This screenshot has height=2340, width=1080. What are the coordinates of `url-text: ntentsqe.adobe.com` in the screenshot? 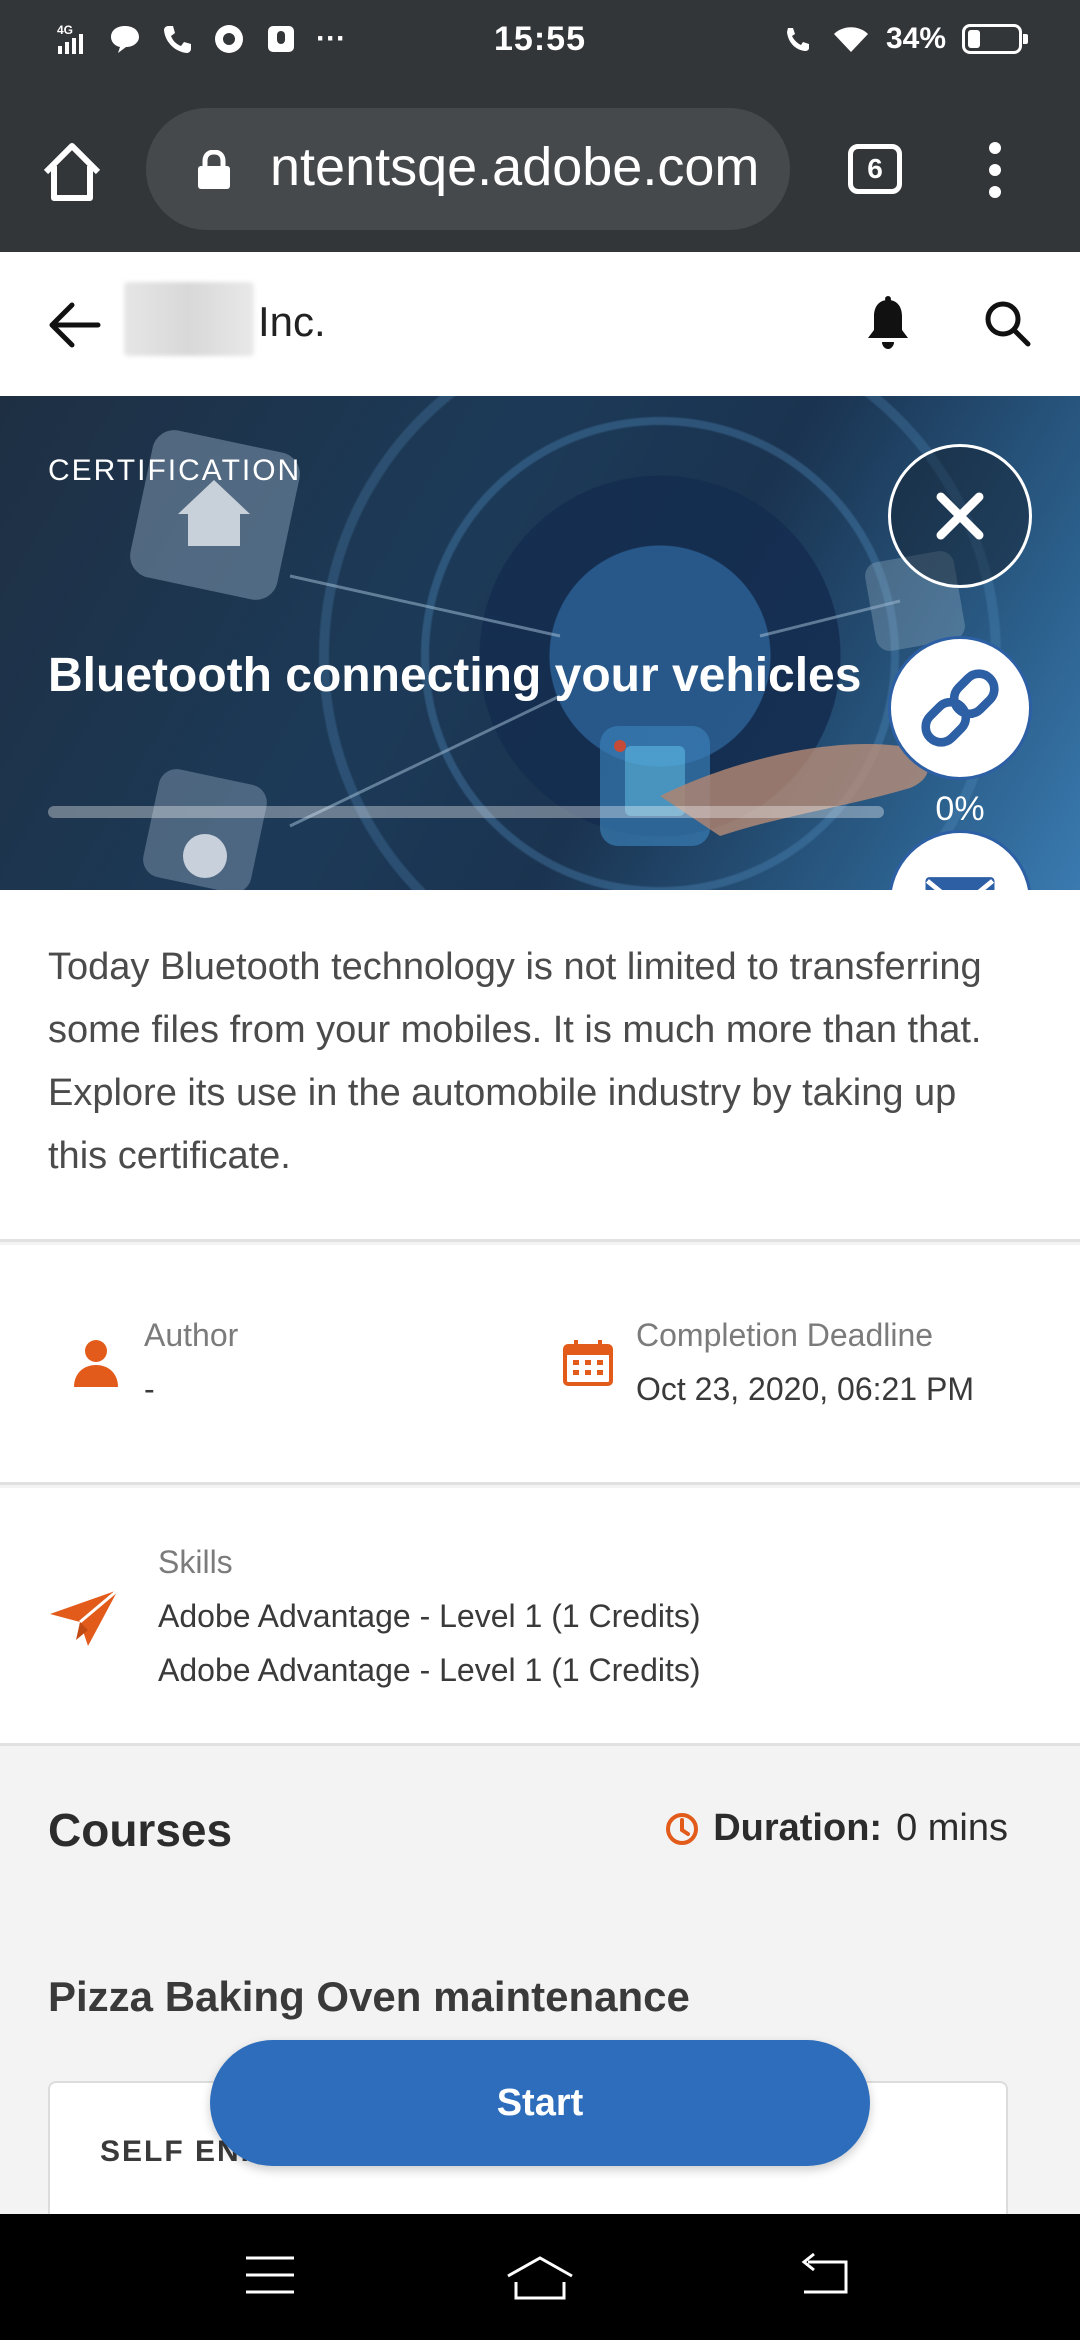 It's located at (520, 167).